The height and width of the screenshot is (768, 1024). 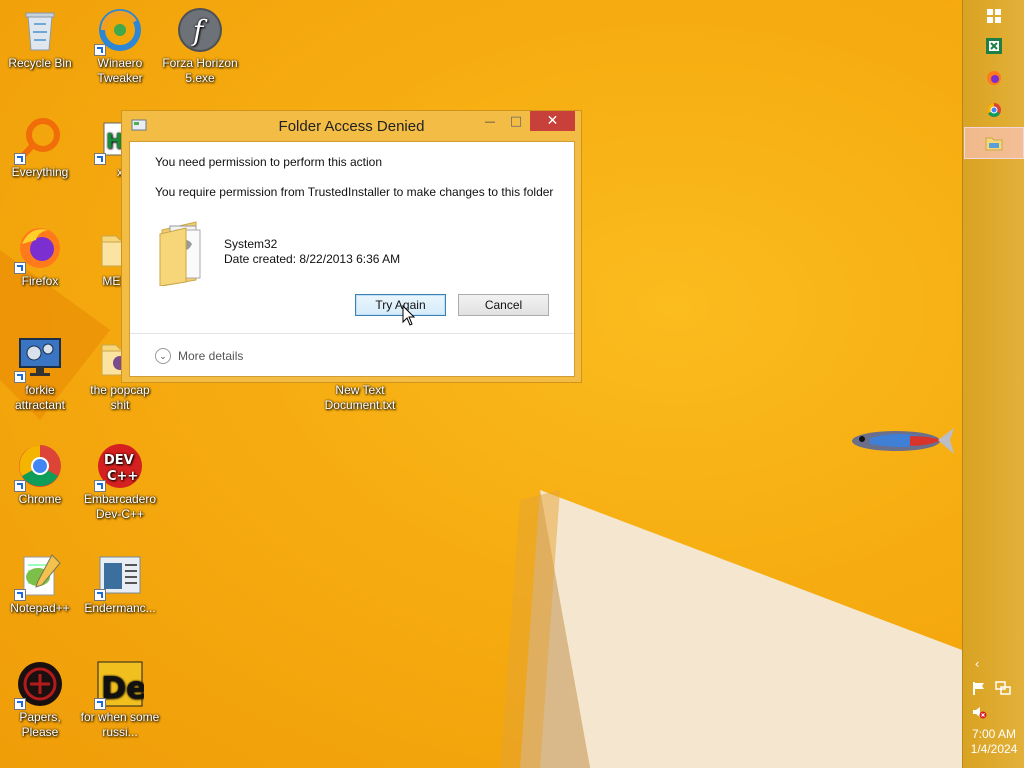 I want to click on windows-start-icon, so click(x=994, y=16).